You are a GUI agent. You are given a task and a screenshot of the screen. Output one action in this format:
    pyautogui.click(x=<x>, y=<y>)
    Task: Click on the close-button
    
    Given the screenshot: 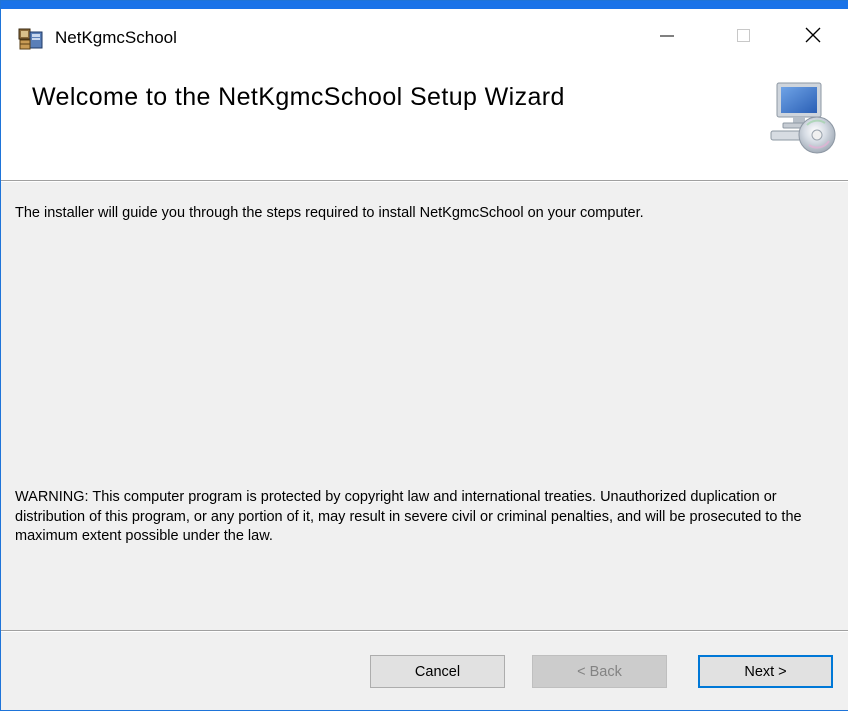 What is the action you would take?
    pyautogui.click(x=812, y=35)
    